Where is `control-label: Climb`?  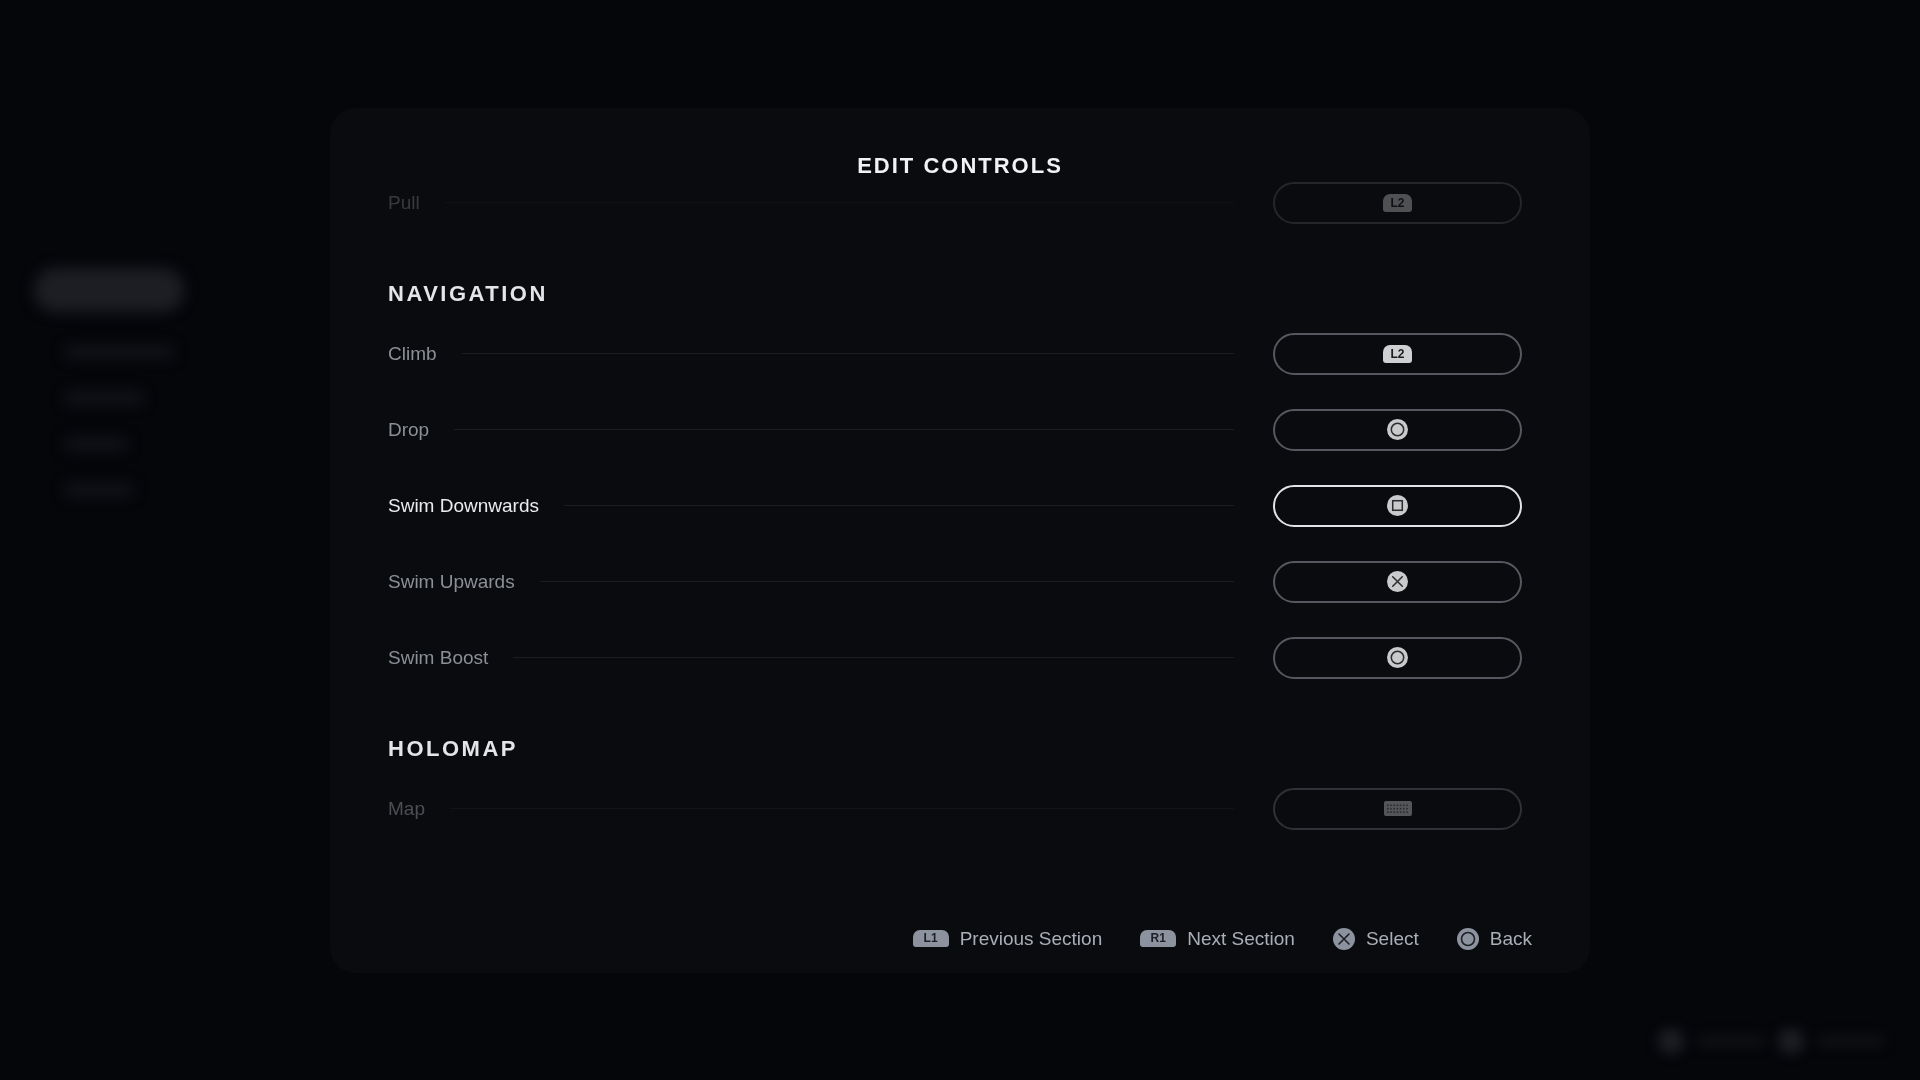
control-label: Climb is located at coordinates (412, 353).